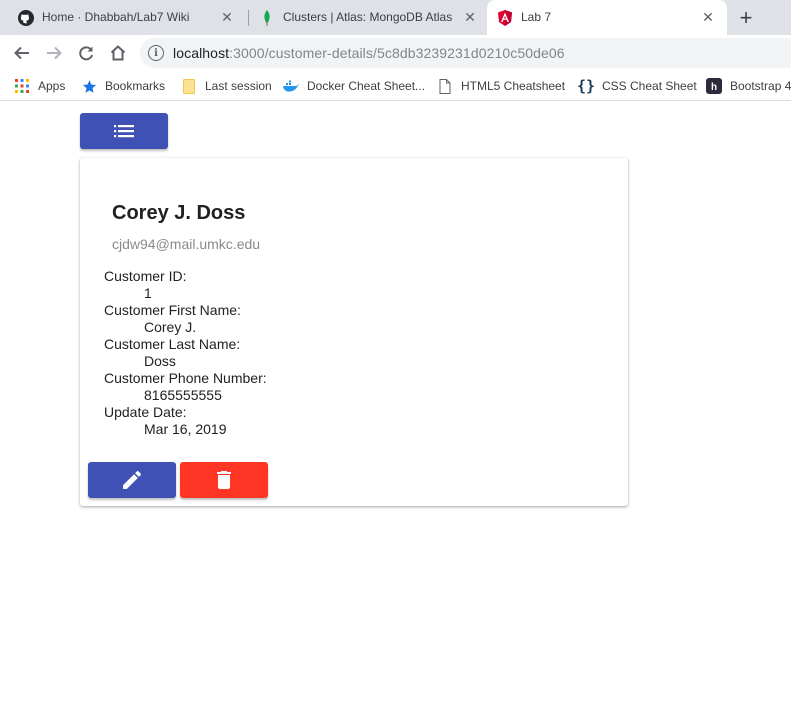 The image size is (791, 715). I want to click on svg-text: h, so click(714, 87).